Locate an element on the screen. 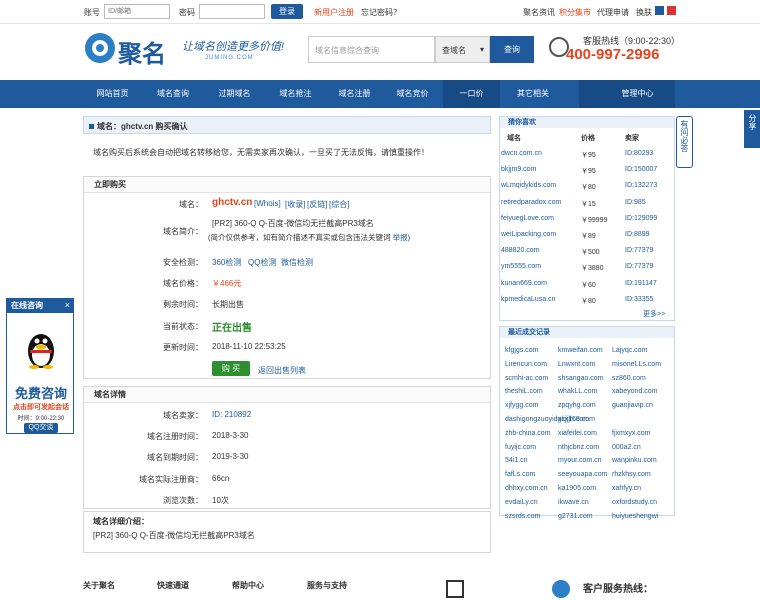 The height and width of the screenshot is (600, 760). guess-domain: 488820.com is located at coordinates (520, 250).